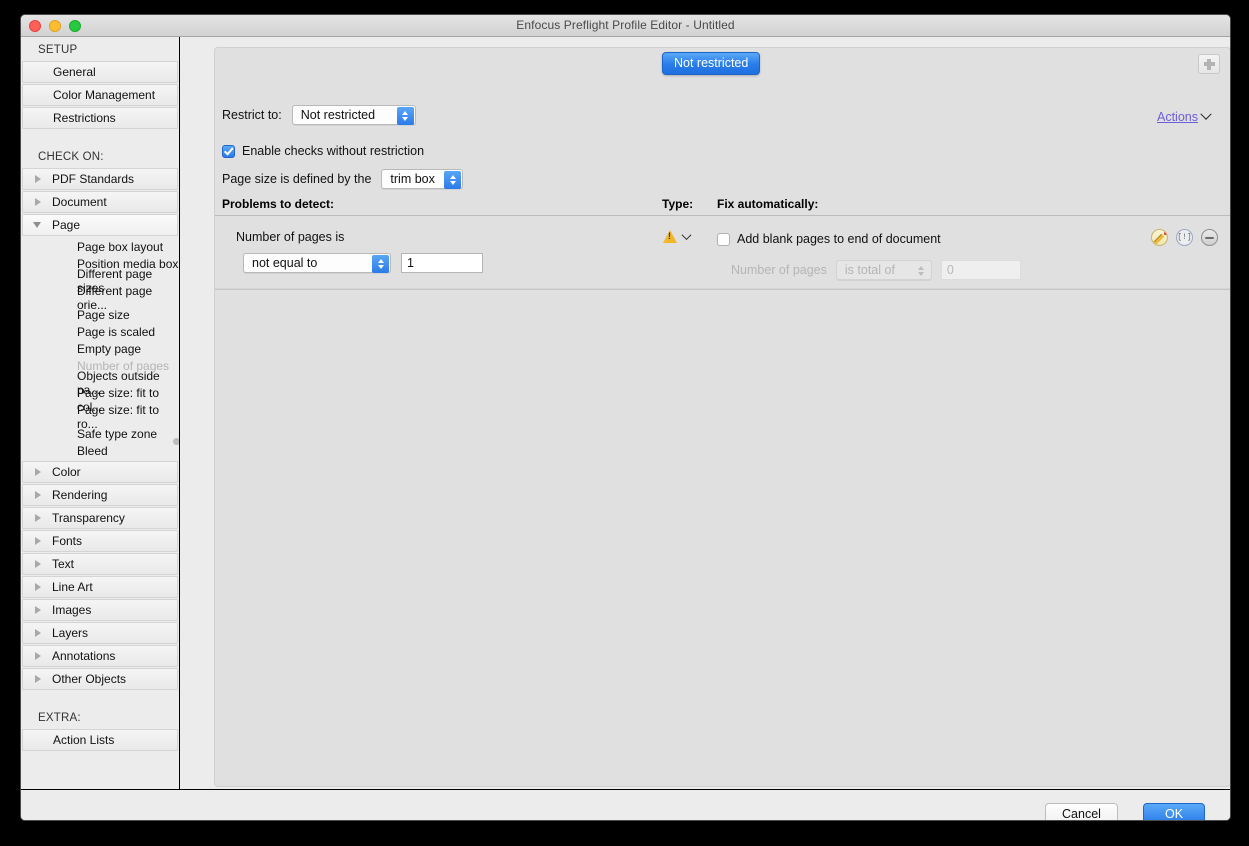  What do you see at coordinates (100, 95) in the screenshot?
I see `sidebar-item-color-management: Color Management` at bounding box center [100, 95].